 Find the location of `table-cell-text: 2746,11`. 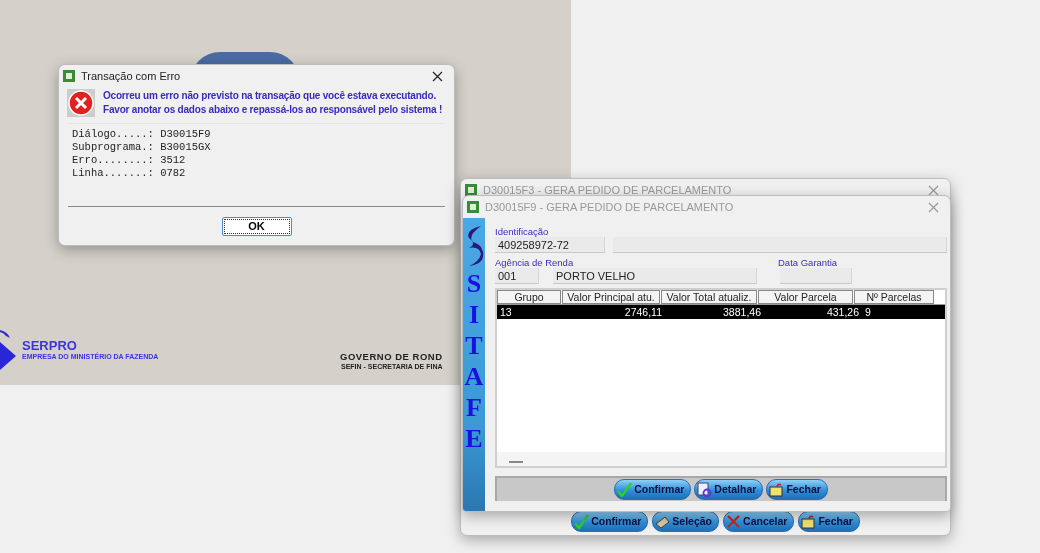

table-cell-text: 2746,11 is located at coordinates (643, 312).